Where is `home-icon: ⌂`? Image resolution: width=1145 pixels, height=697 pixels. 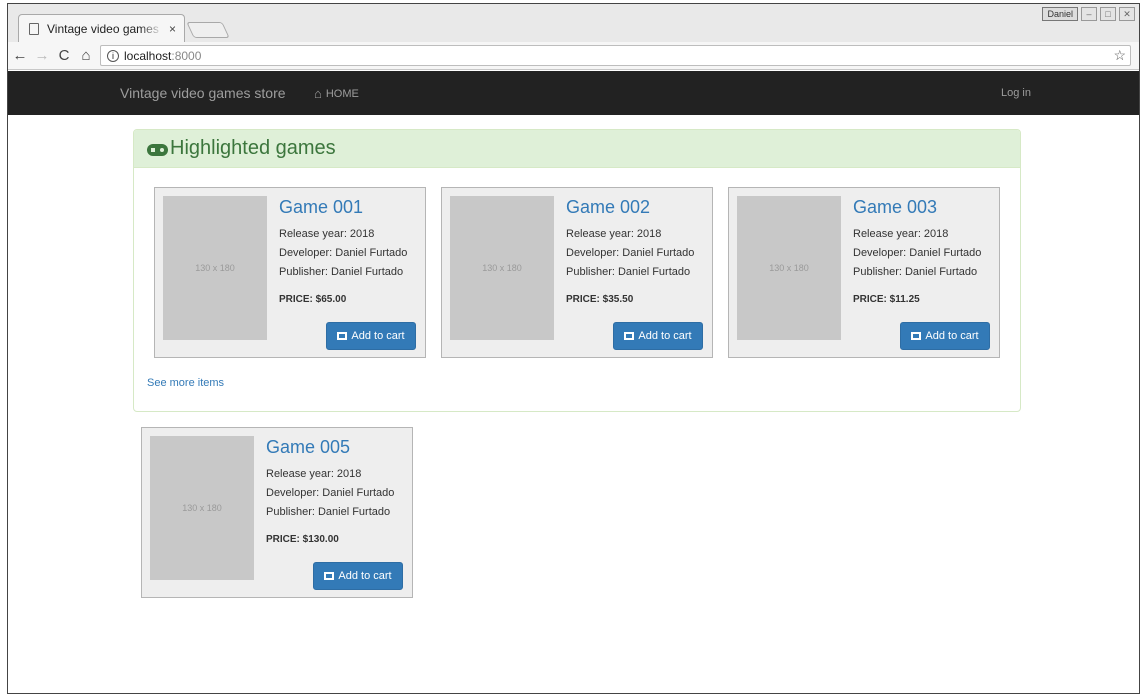 home-icon: ⌂ is located at coordinates (318, 93).